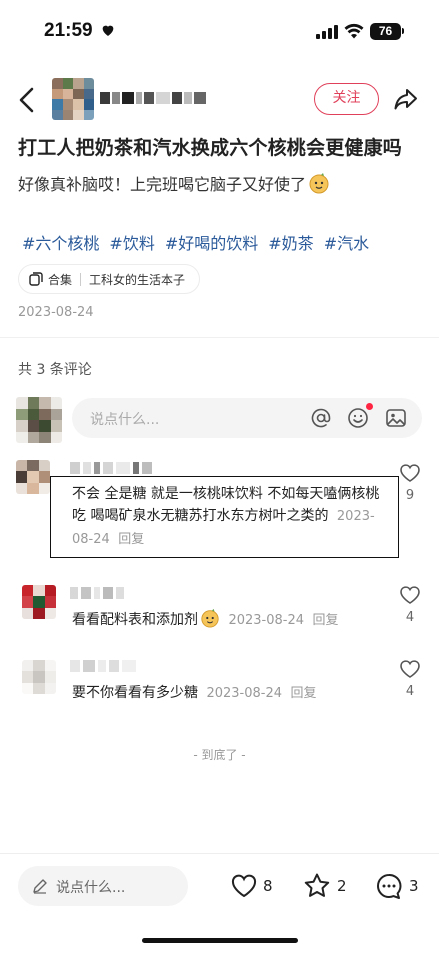 This screenshot has width=439, height=953. What do you see at coordinates (354, 31) in the screenshot?
I see `wifi-icon` at bounding box center [354, 31].